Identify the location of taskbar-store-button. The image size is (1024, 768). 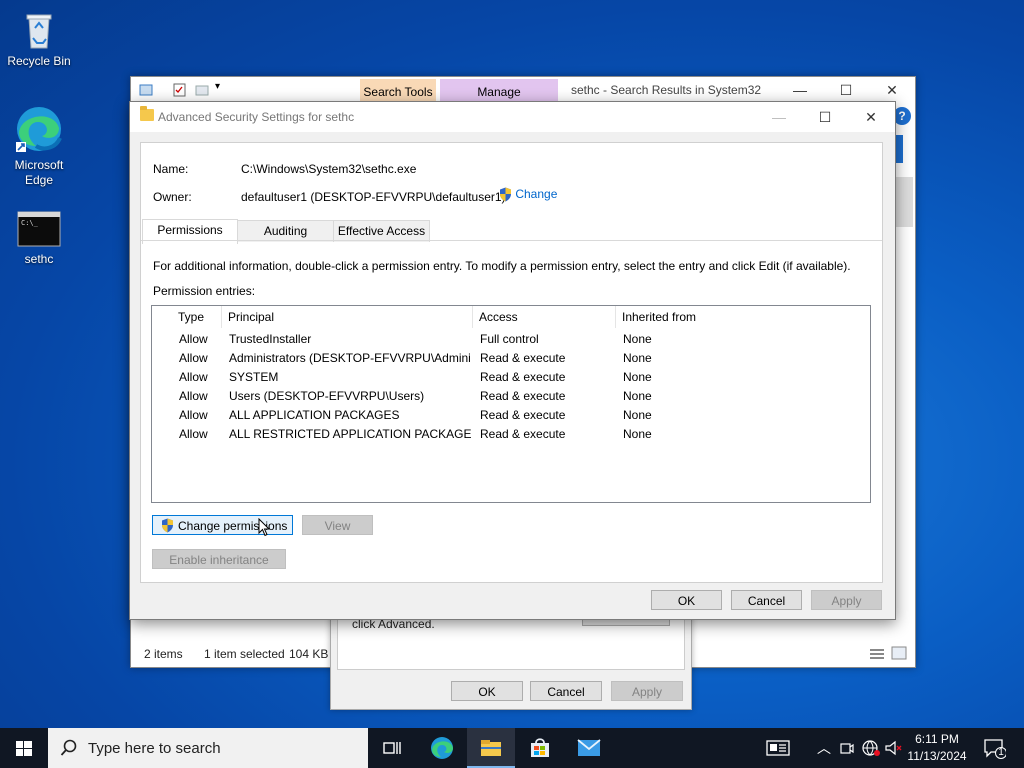
(540, 748).